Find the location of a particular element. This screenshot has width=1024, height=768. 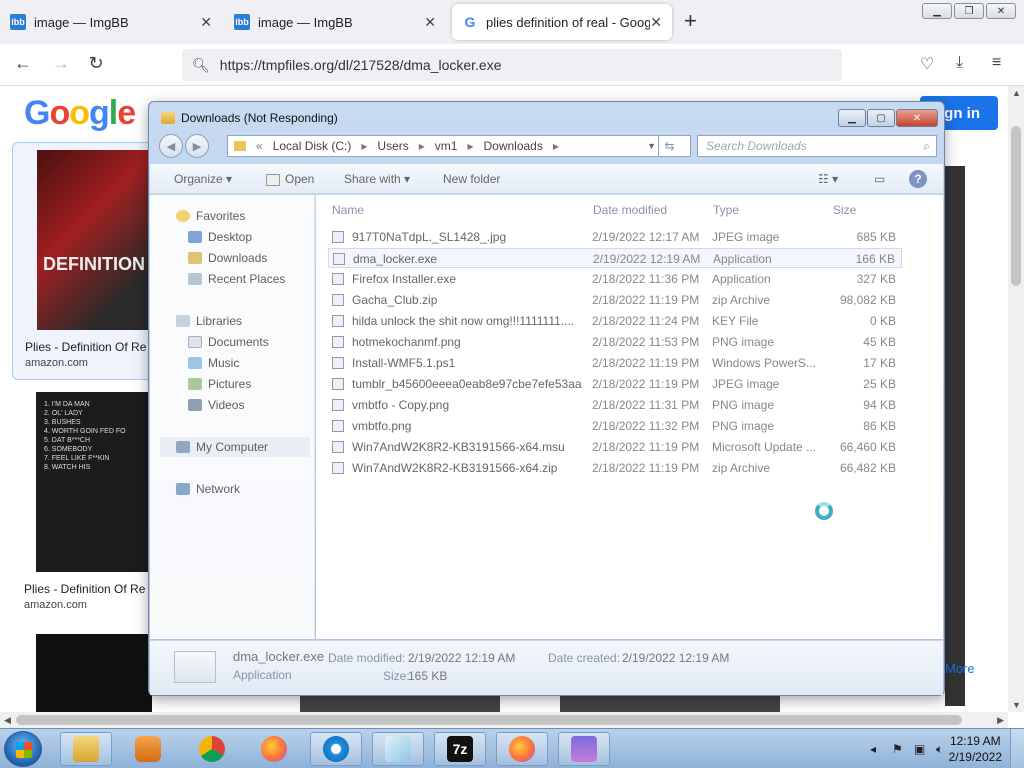

open-button: Open is located at coordinates (290, 179).